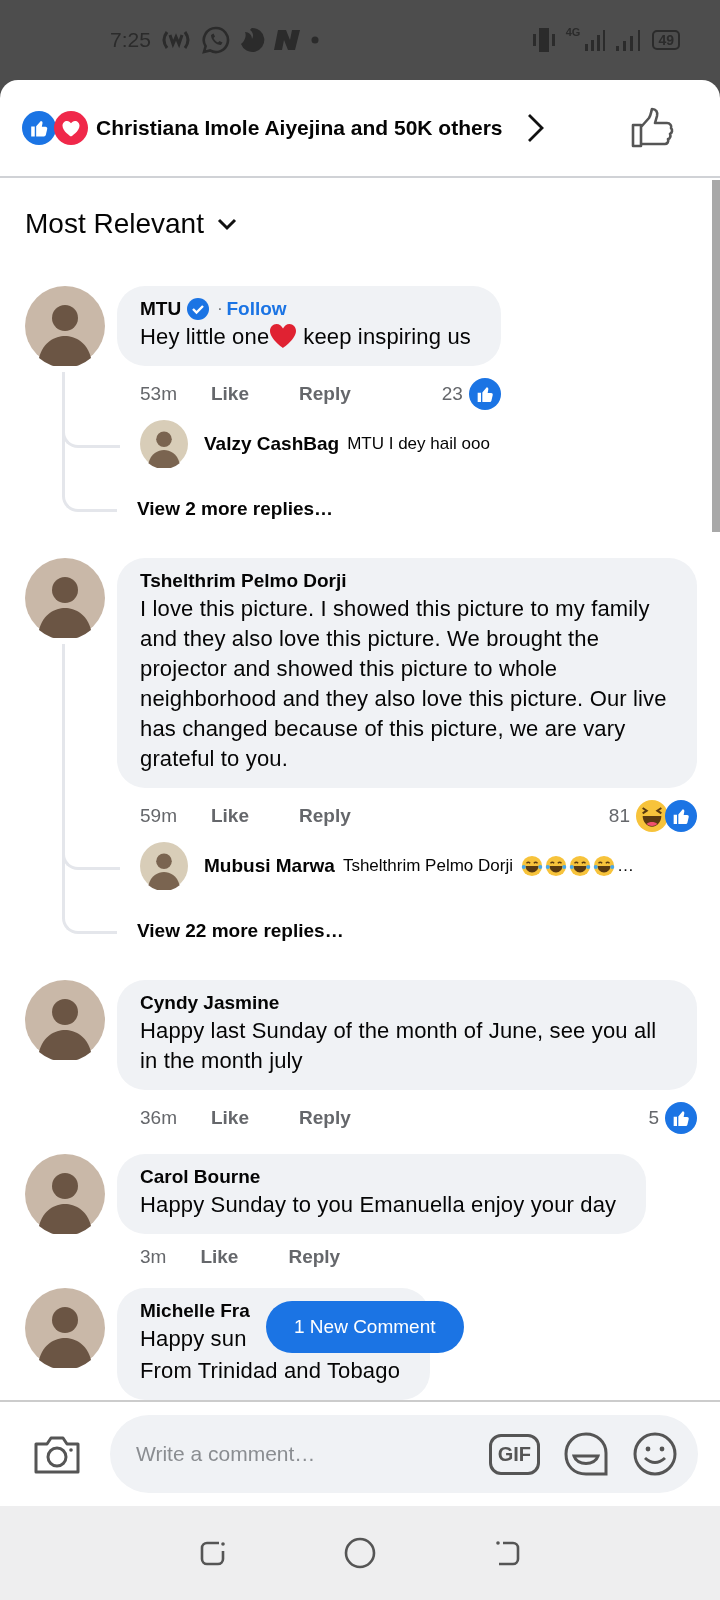 This screenshot has width=720, height=1600. I want to click on comment-text: I love this picture. I showed this picture to my family and they also love this picture. We brought the projector and showed this picture to whole neighborhood and they also love this picture. Our live has changed because of this picture, we are vary grateful to you., so click(403, 684).